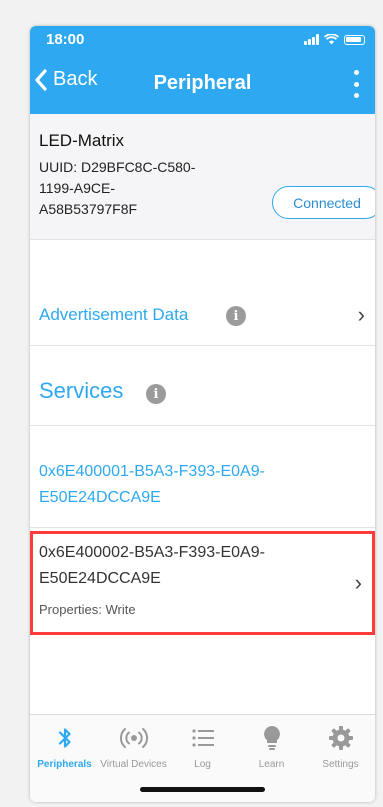  Describe the element at coordinates (311, 39) in the screenshot. I see `signal-icon` at that location.